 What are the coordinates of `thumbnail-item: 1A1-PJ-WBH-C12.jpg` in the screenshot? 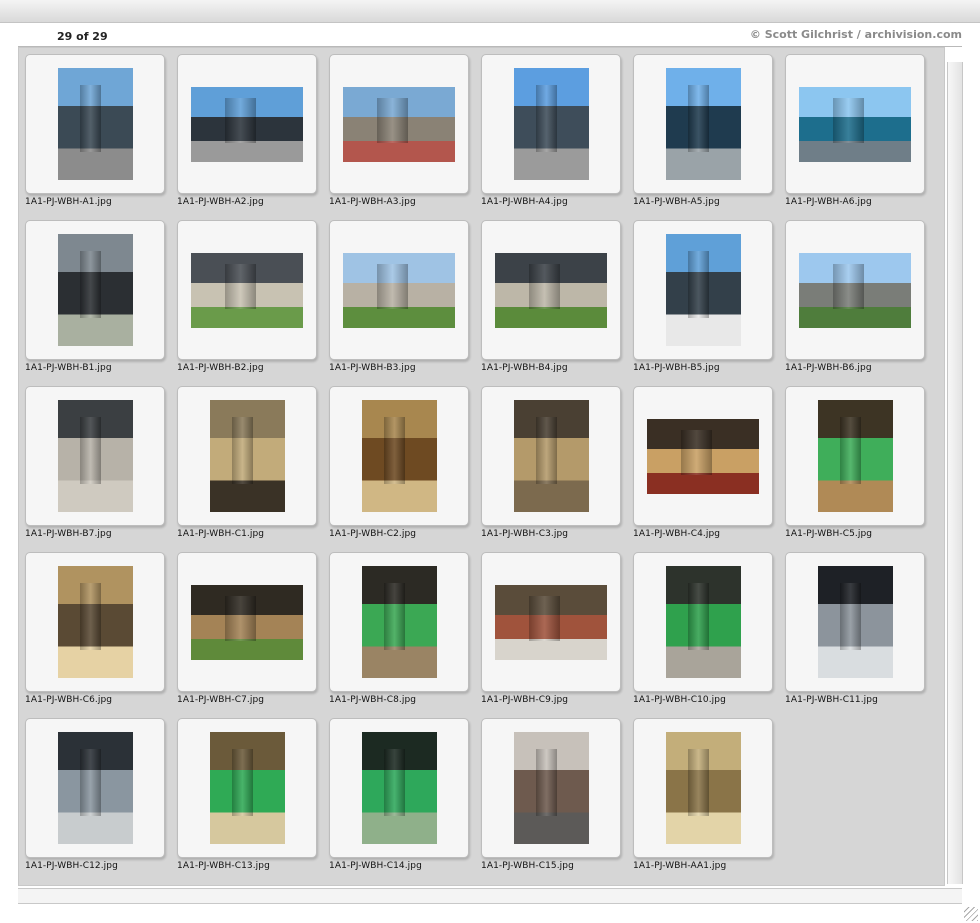 It's located at (95, 801).